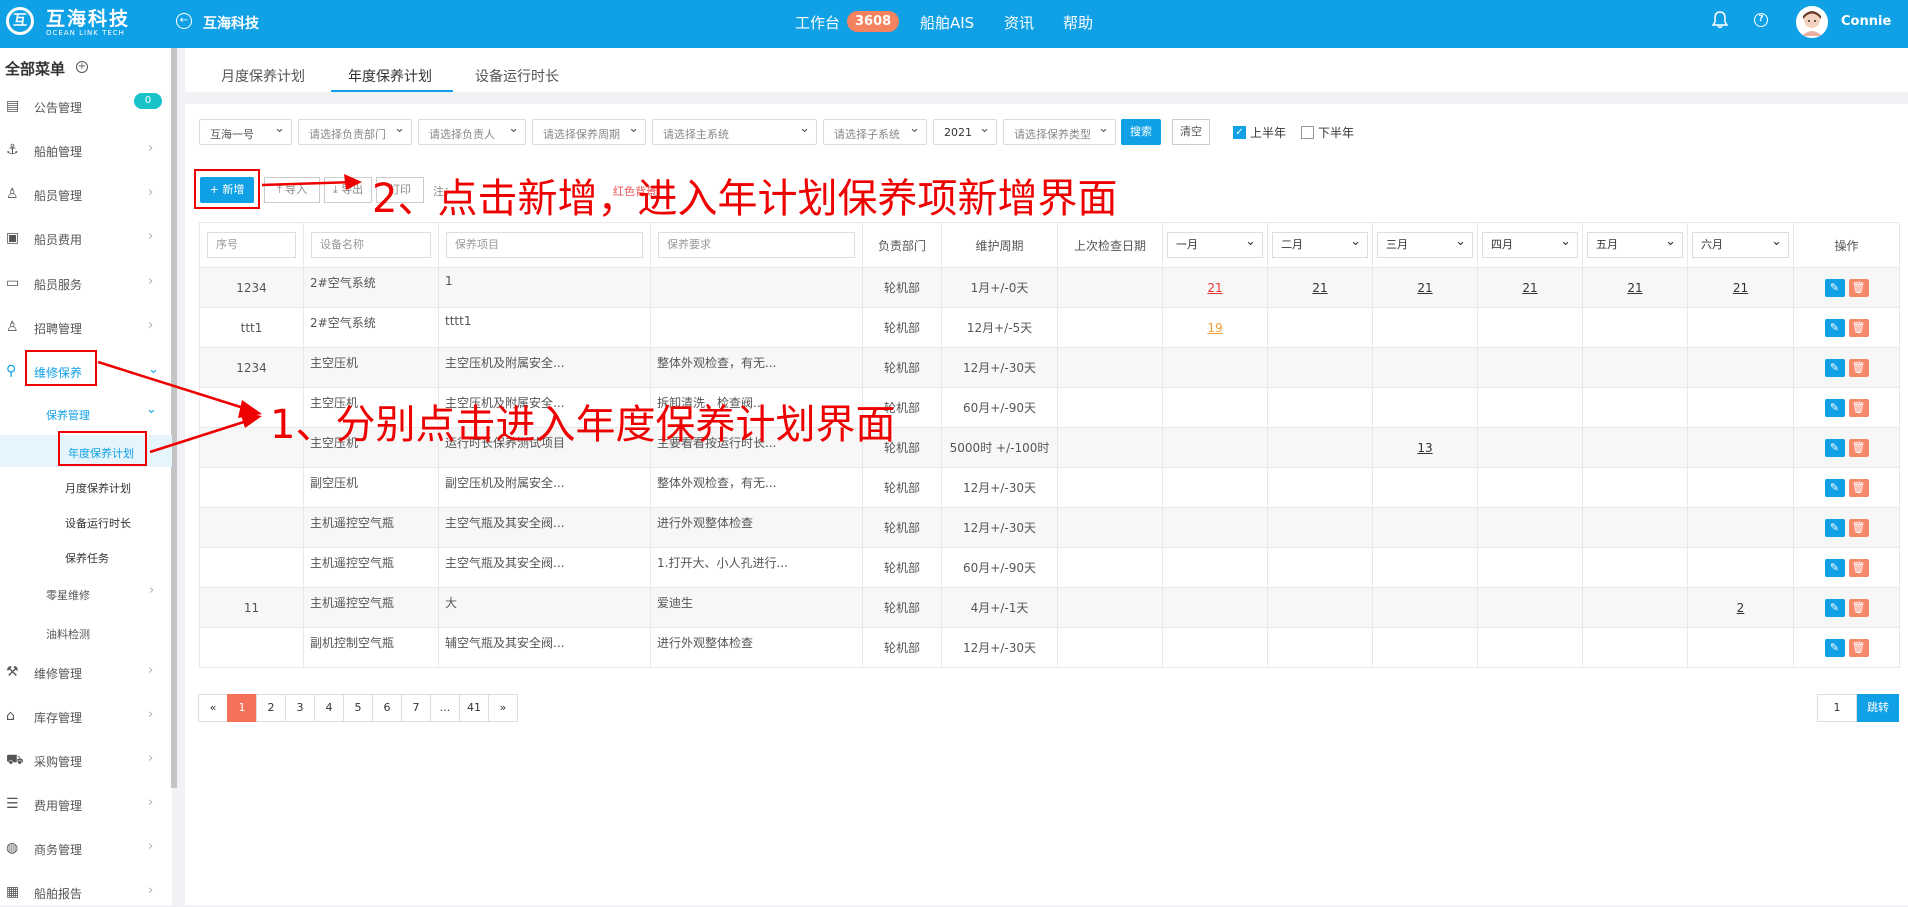  I want to click on nav-ship-ais: 船舶AIS, so click(947, 22).